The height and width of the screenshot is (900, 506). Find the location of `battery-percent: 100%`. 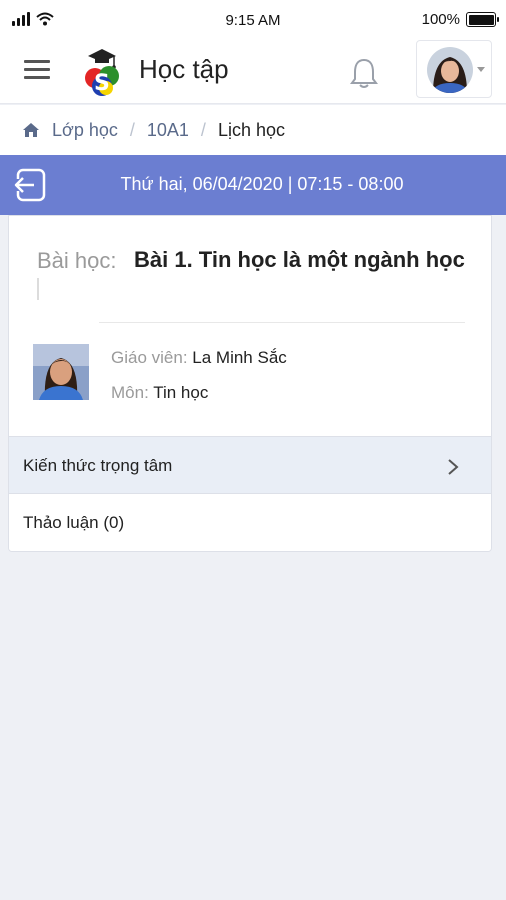

battery-percent: 100% is located at coordinates (440, 19).